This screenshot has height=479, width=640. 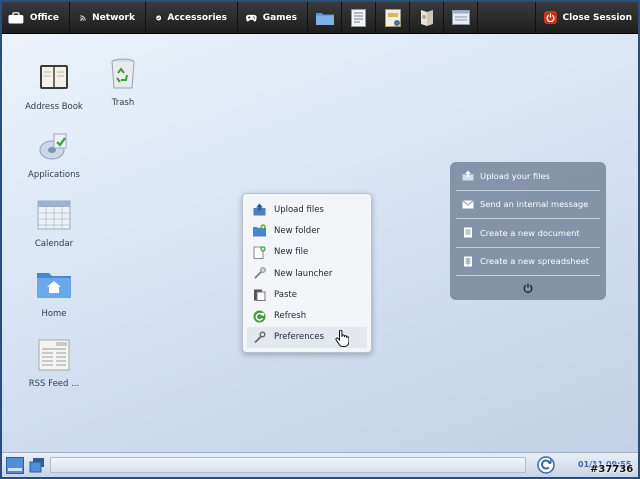 What do you see at coordinates (44, 17) in the screenshot?
I see `menu-office-label: Office` at bounding box center [44, 17].